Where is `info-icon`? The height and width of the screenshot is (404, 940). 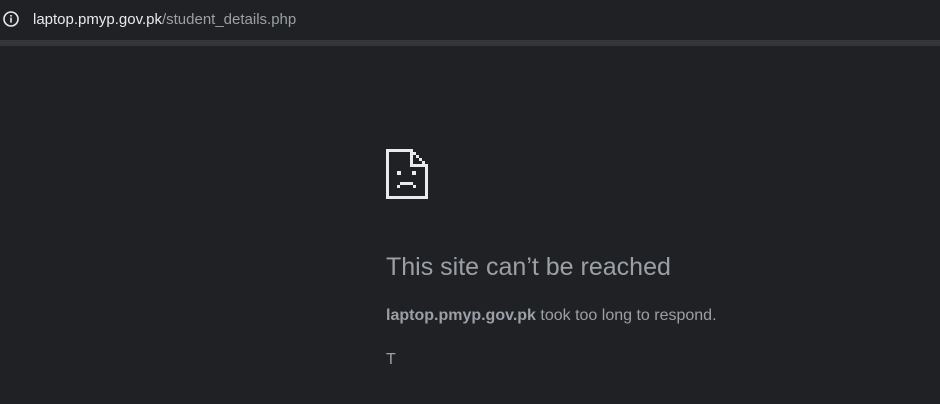
info-icon is located at coordinates (11, 19).